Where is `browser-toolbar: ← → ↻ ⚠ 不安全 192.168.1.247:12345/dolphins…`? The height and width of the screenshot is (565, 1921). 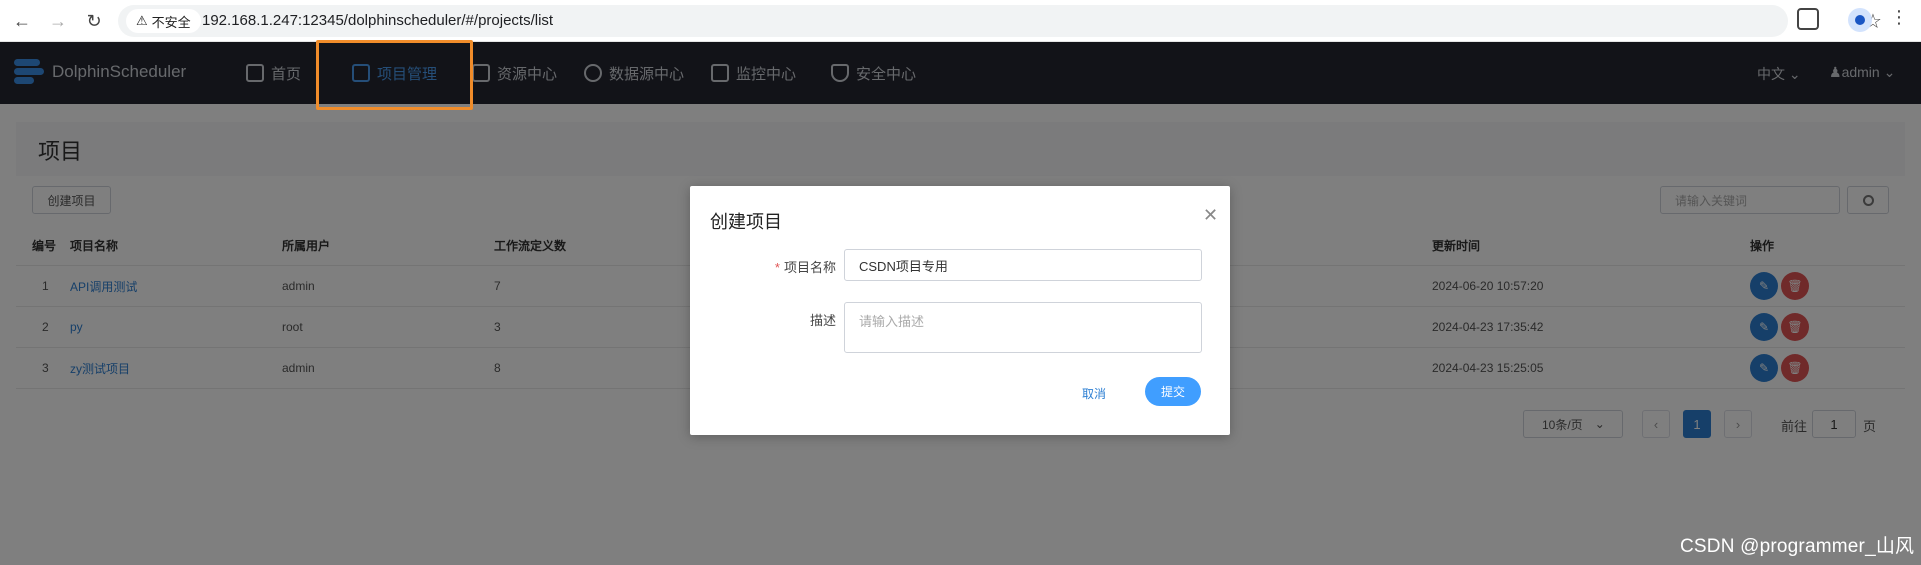 browser-toolbar: ← → ↻ ⚠ 不安全 192.168.1.247:12345/dolphins… is located at coordinates (960, 21).